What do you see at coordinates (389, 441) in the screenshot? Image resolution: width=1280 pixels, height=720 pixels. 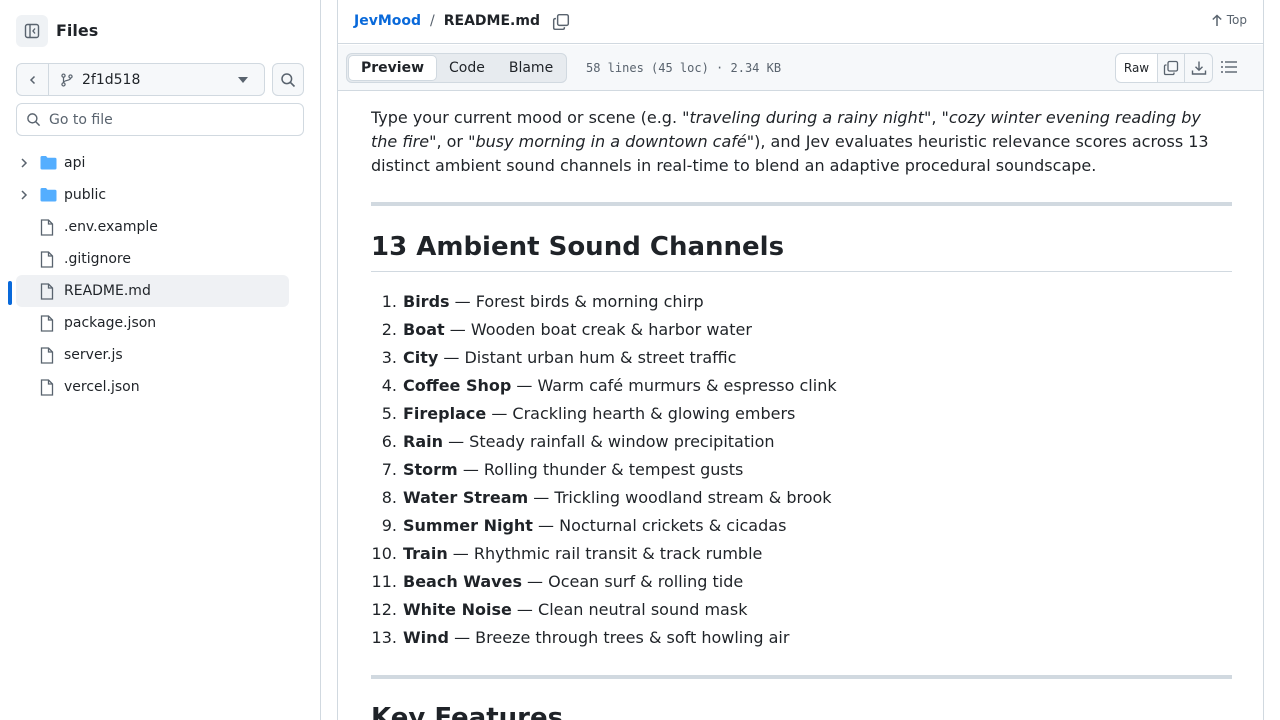 I see `channel-number: 6.` at bounding box center [389, 441].